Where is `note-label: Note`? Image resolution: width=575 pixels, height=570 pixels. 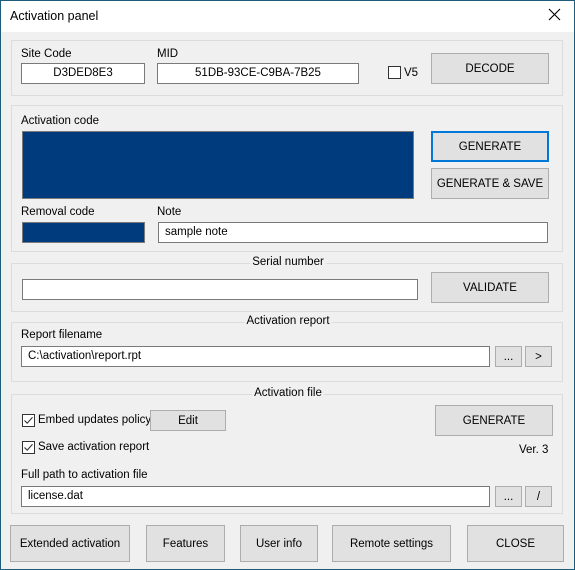 note-label: Note is located at coordinates (169, 212).